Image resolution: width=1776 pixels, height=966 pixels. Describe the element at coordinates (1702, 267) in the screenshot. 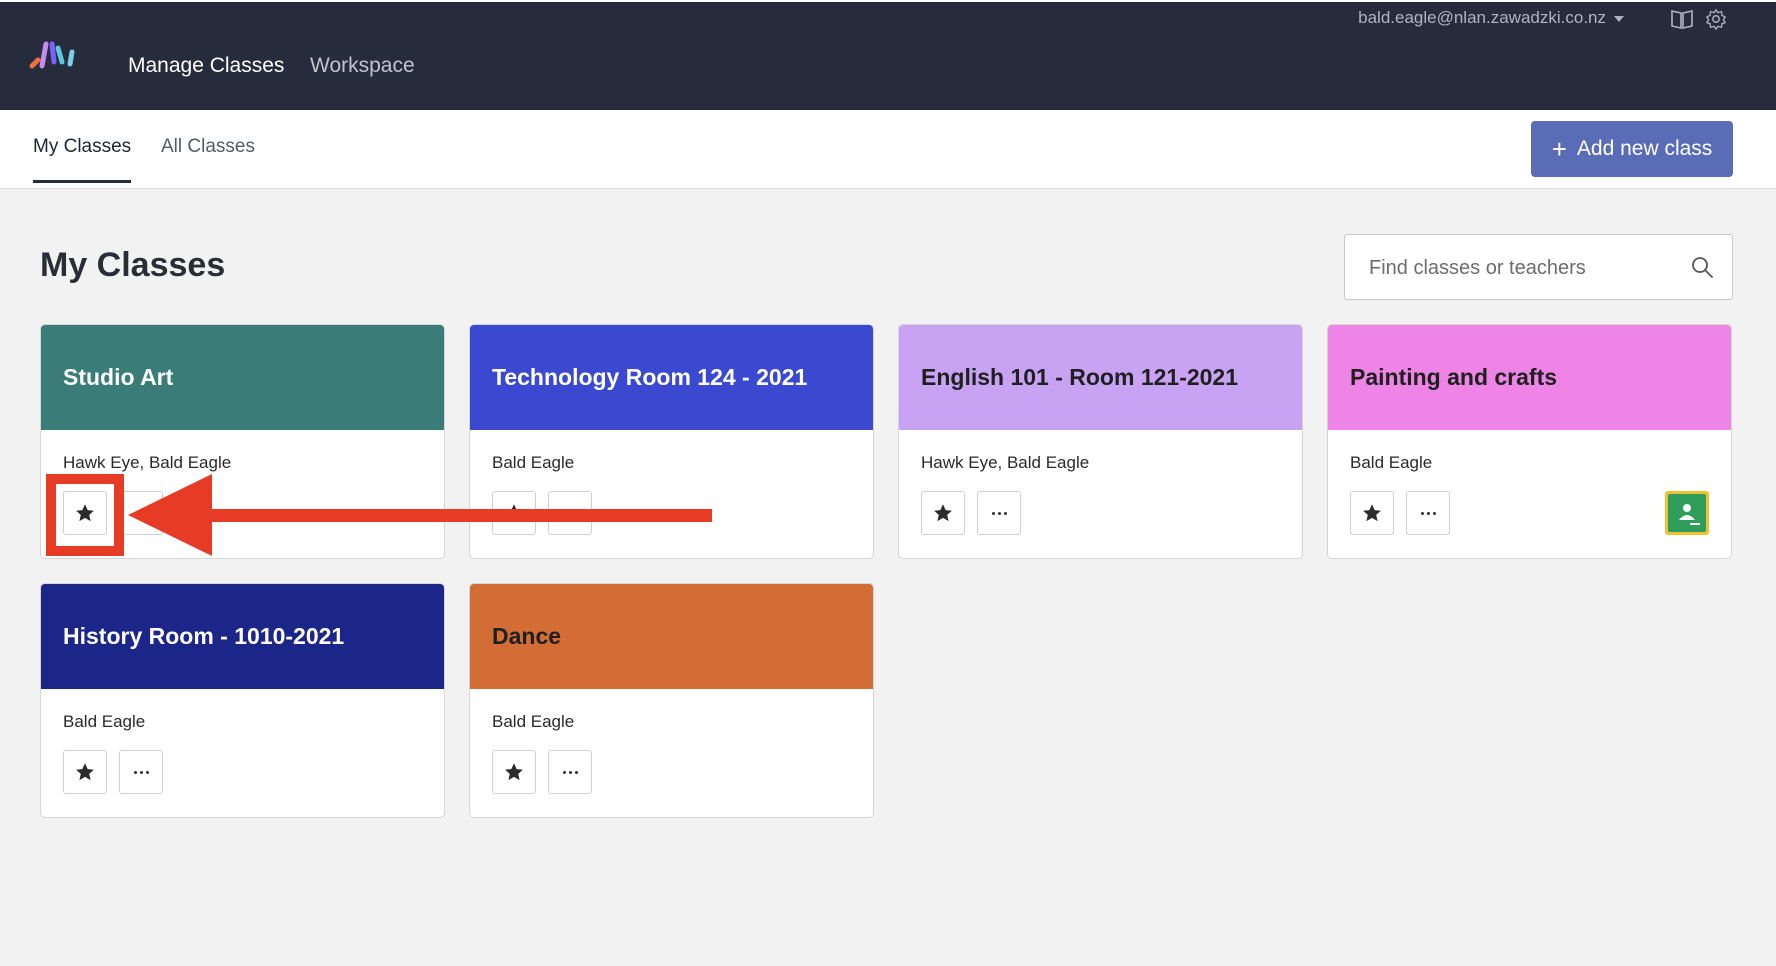

I see `search-icon` at that location.